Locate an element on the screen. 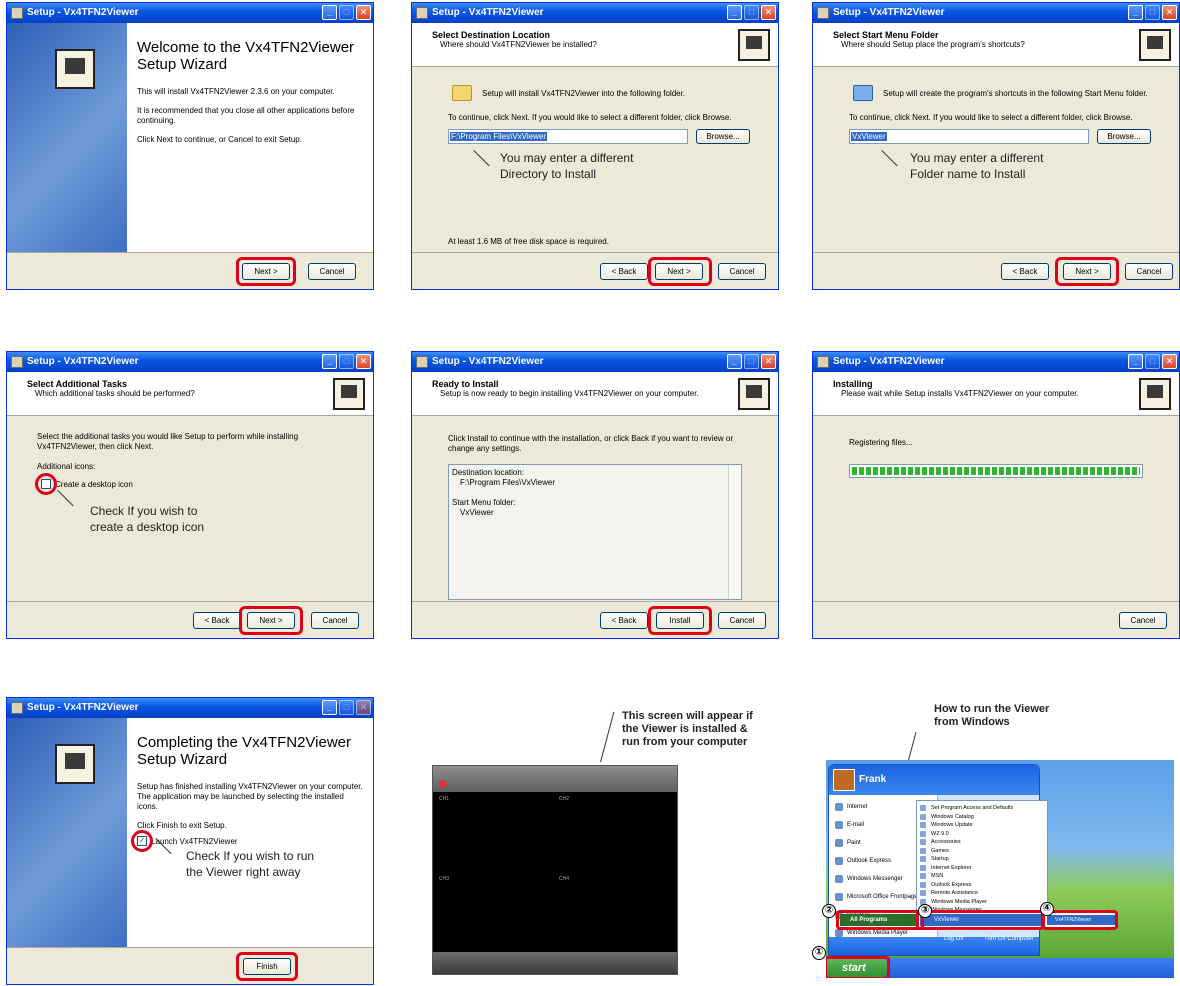 This screenshot has height=986, width=1180. viewer-record-icon is located at coordinates (443, 784).